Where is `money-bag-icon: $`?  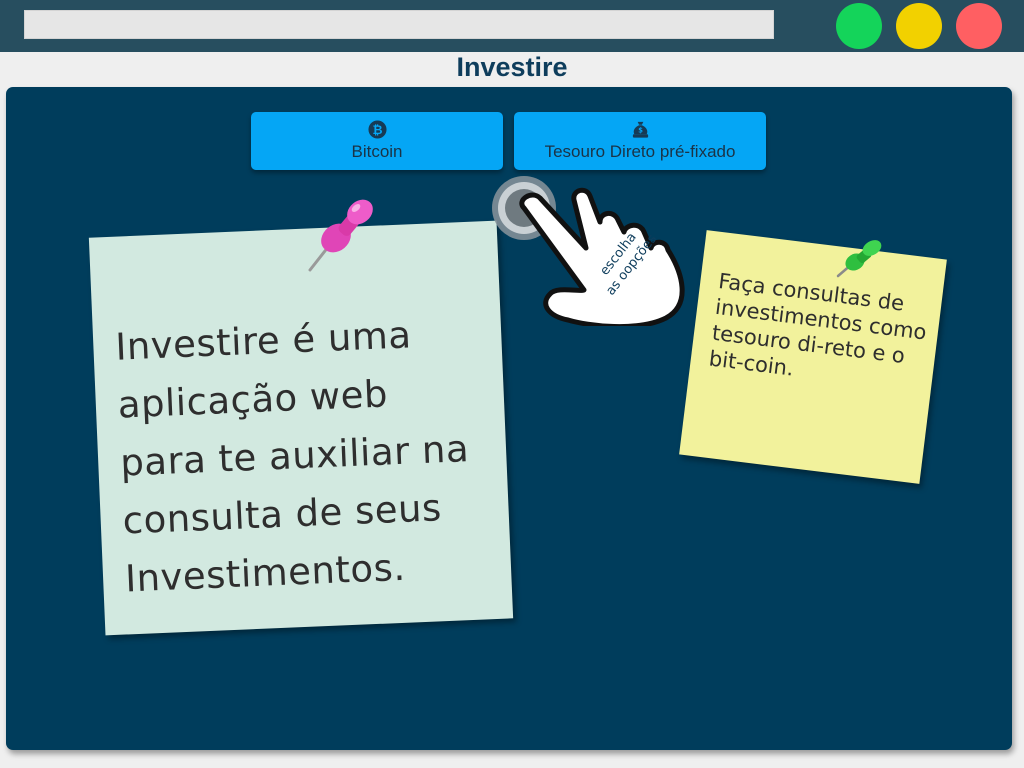 money-bag-icon: $ is located at coordinates (640, 129).